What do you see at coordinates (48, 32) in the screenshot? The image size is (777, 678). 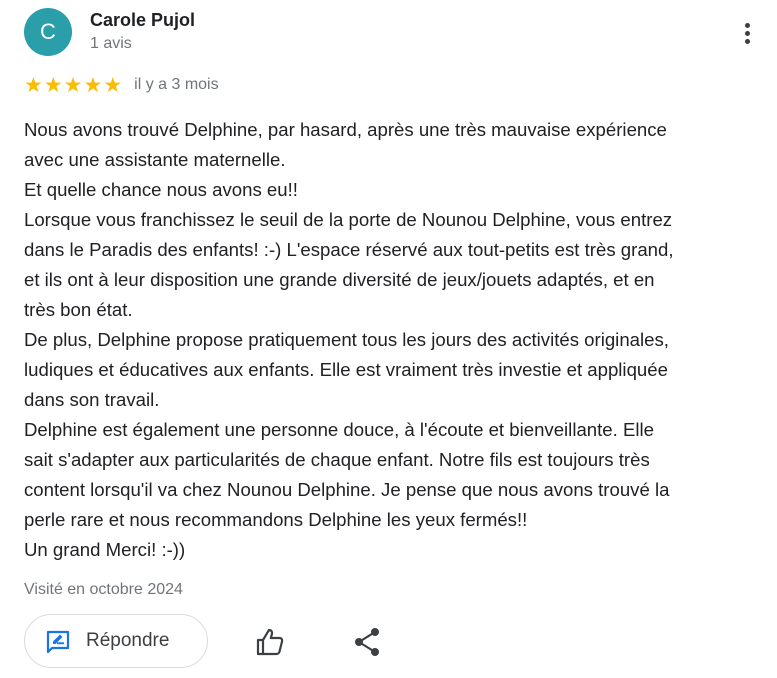 I see `avatar: C` at bounding box center [48, 32].